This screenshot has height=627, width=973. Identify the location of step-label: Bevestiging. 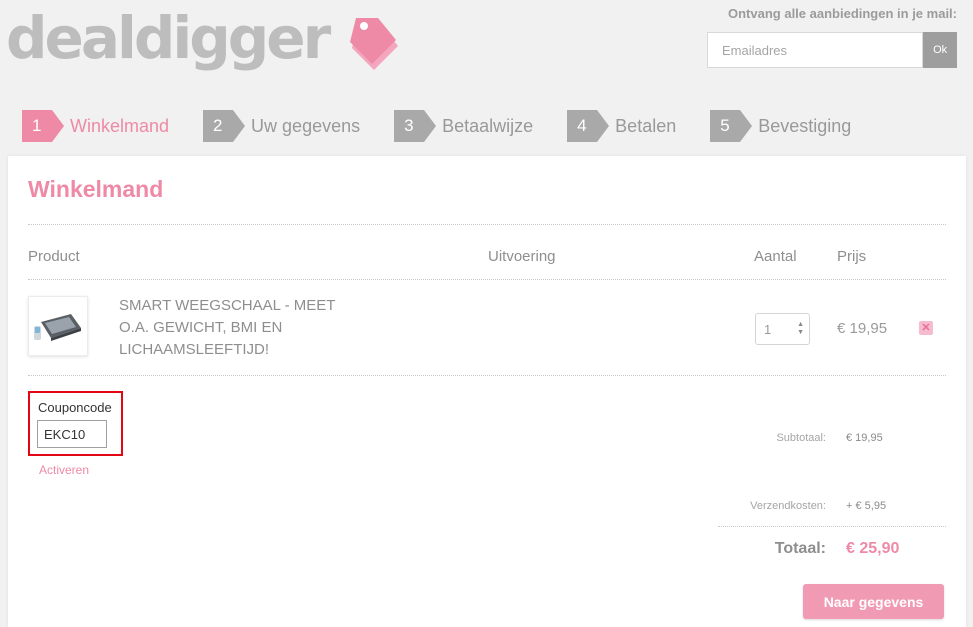
(805, 125).